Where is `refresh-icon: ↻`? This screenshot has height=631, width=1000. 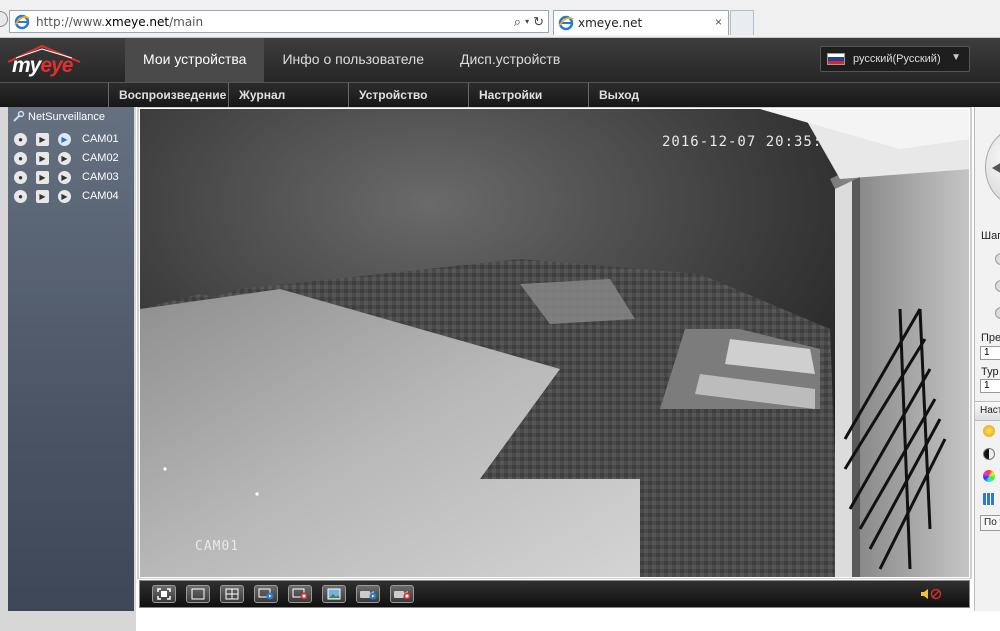 refresh-icon: ↻ is located at coordinates (538, 22).